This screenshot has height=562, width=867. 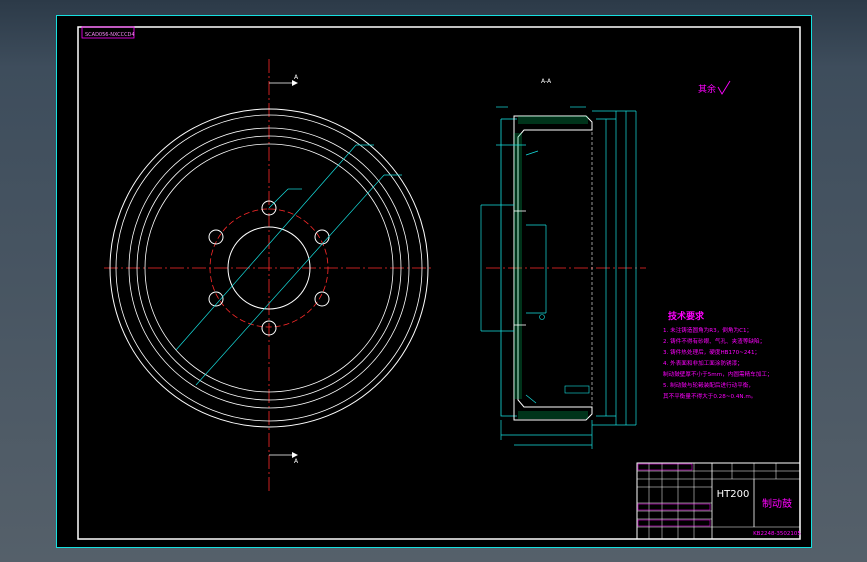 I want to click on section-label: A-A, so click(x=546, y=81).